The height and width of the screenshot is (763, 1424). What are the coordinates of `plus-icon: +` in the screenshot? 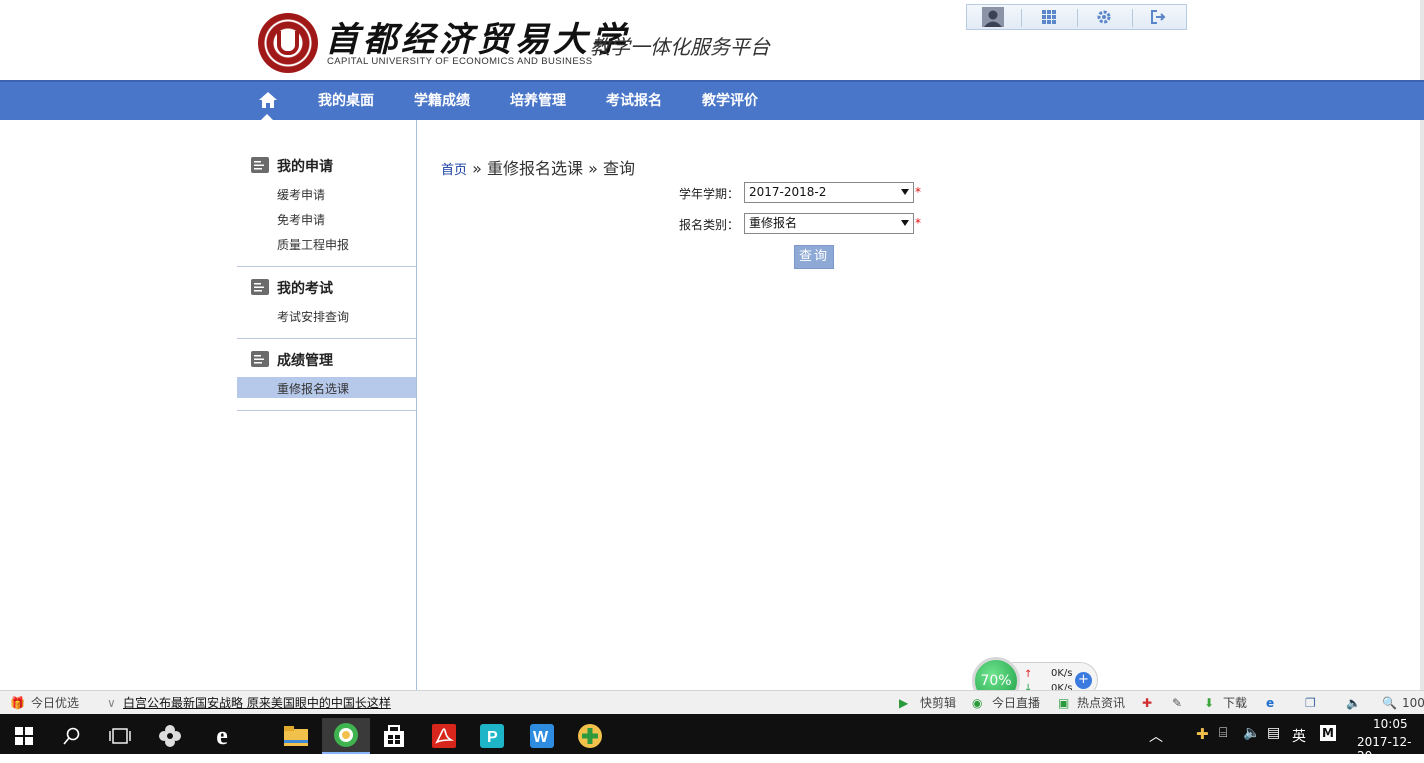 It's located at (1083, 680).